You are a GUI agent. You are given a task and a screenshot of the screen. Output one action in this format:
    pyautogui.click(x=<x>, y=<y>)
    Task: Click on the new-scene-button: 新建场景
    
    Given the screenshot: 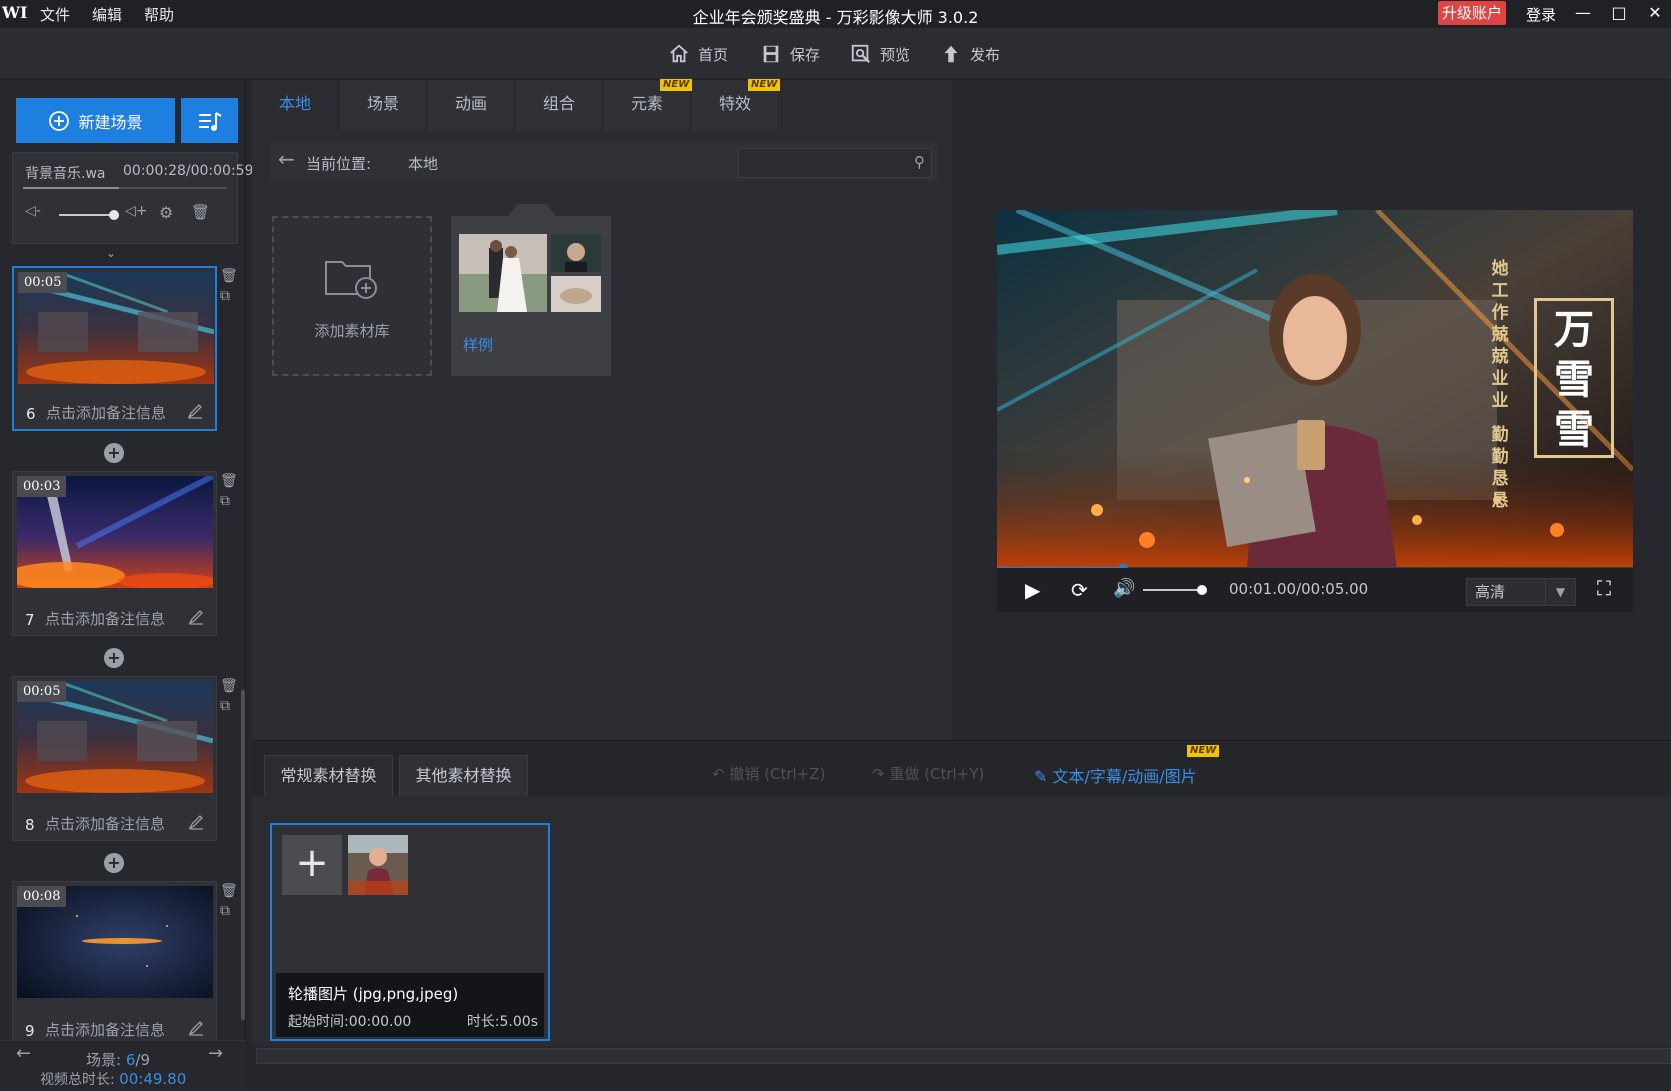 What is the action you would take?
    pyautogui.click(x=95, y=120)
    